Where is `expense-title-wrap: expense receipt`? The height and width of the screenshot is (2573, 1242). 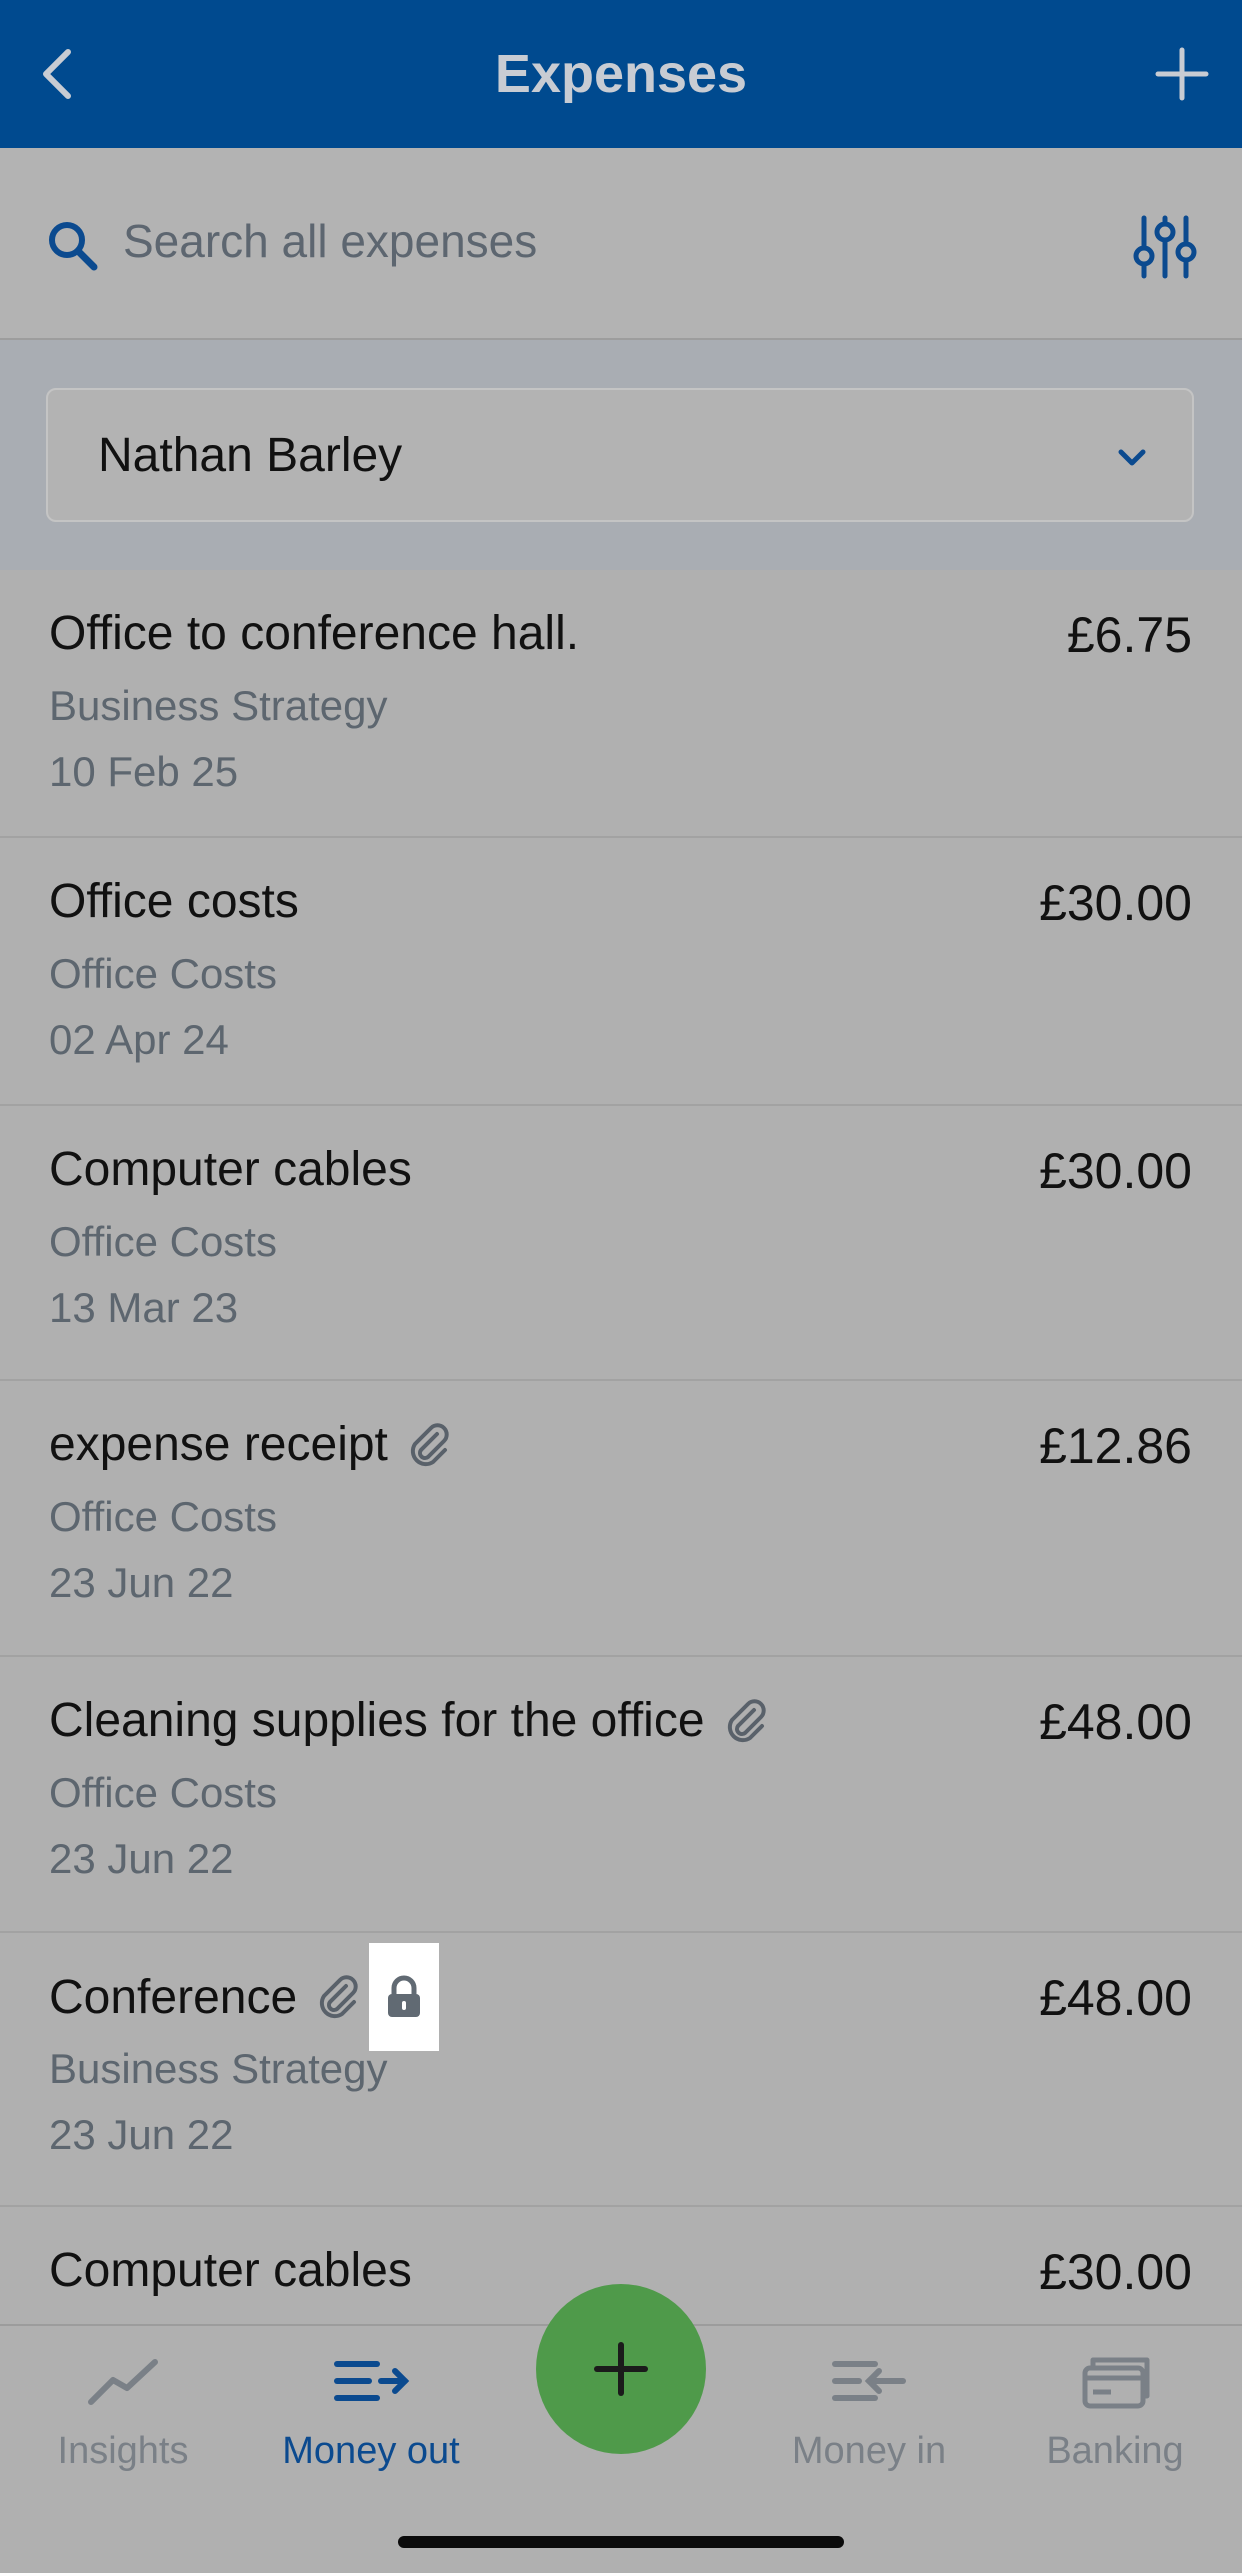
expense-title-wrap: expense receipt is located at coordinates (251, 1444).